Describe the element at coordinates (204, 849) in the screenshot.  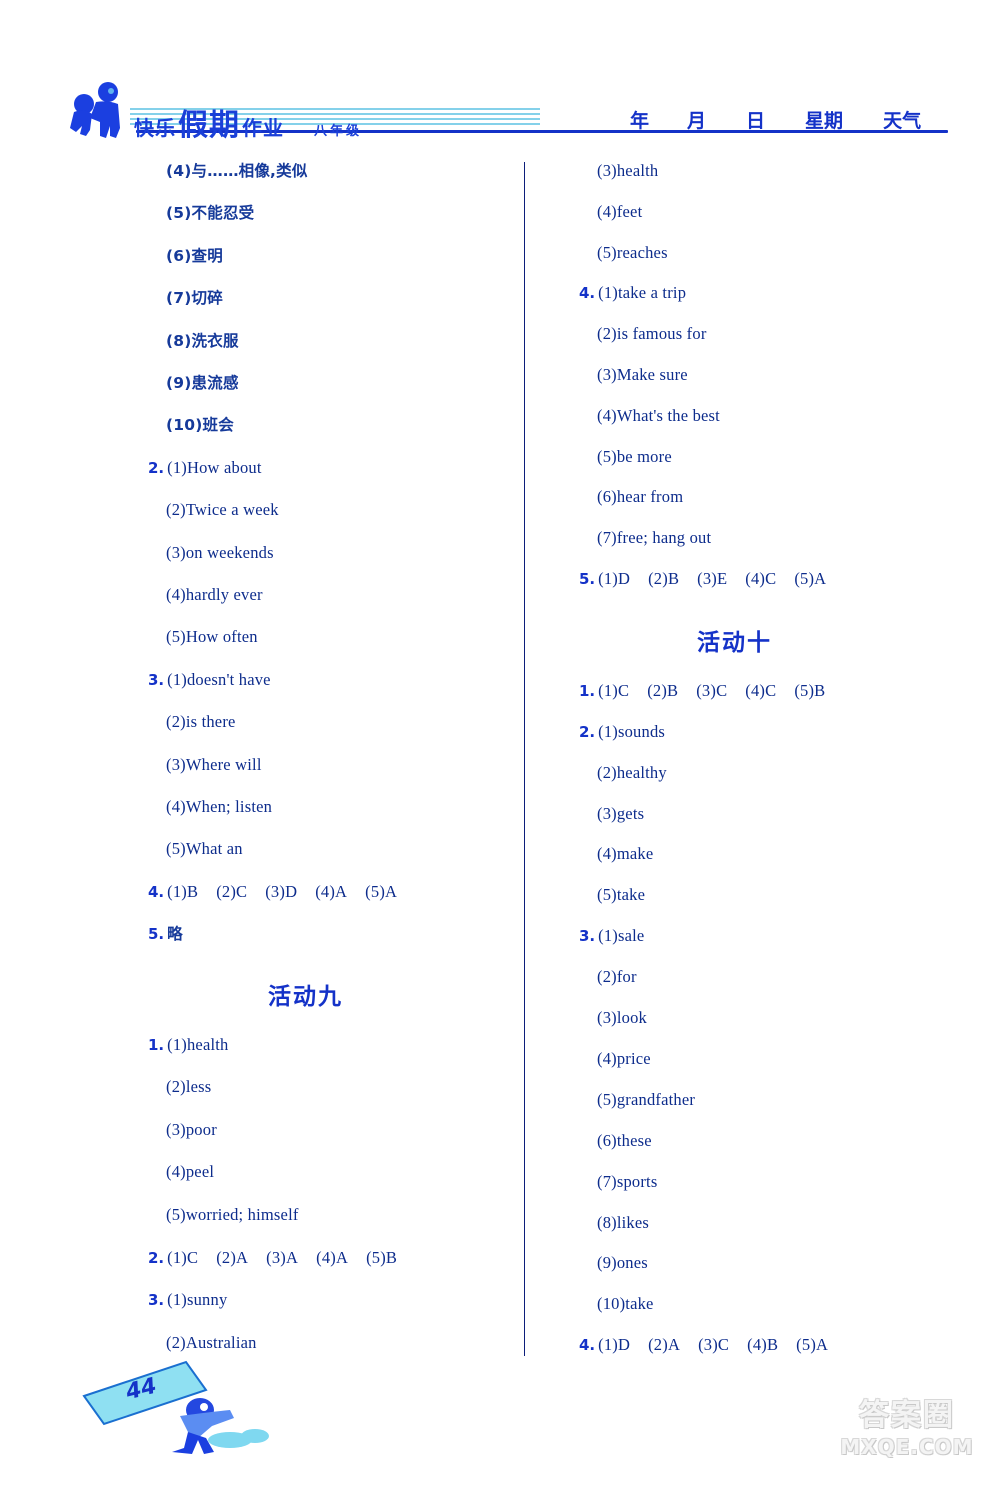
I see `answer-text: (5)What an` at that location.